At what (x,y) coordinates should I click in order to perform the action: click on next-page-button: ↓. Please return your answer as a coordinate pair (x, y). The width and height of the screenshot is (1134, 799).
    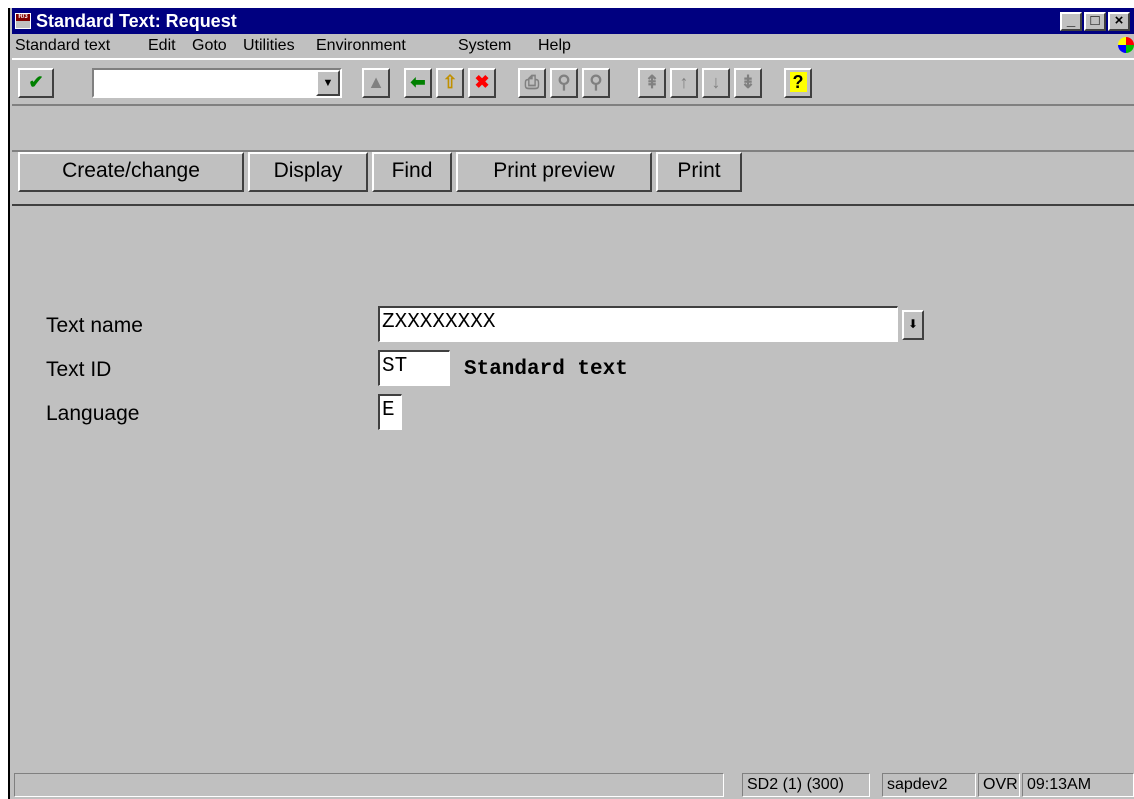
    Looking at the image, I should click on (716, 83).